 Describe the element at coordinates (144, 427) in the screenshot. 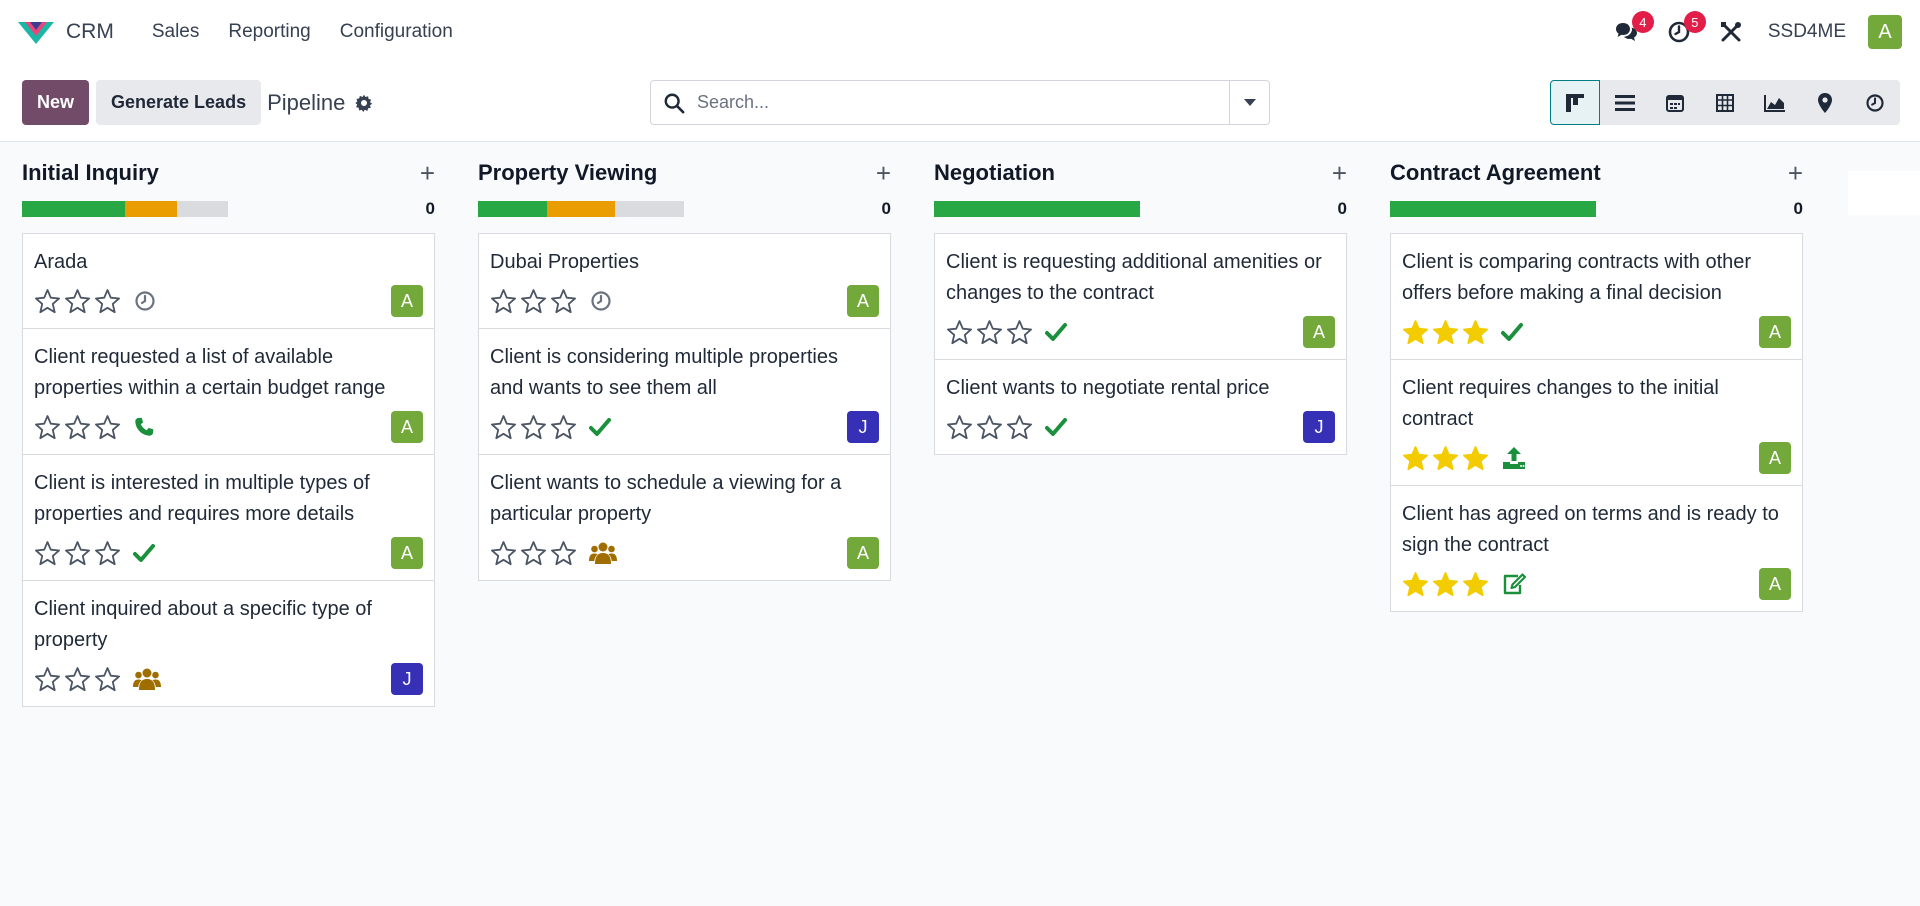

I see `phone-activity-icon` at that location.